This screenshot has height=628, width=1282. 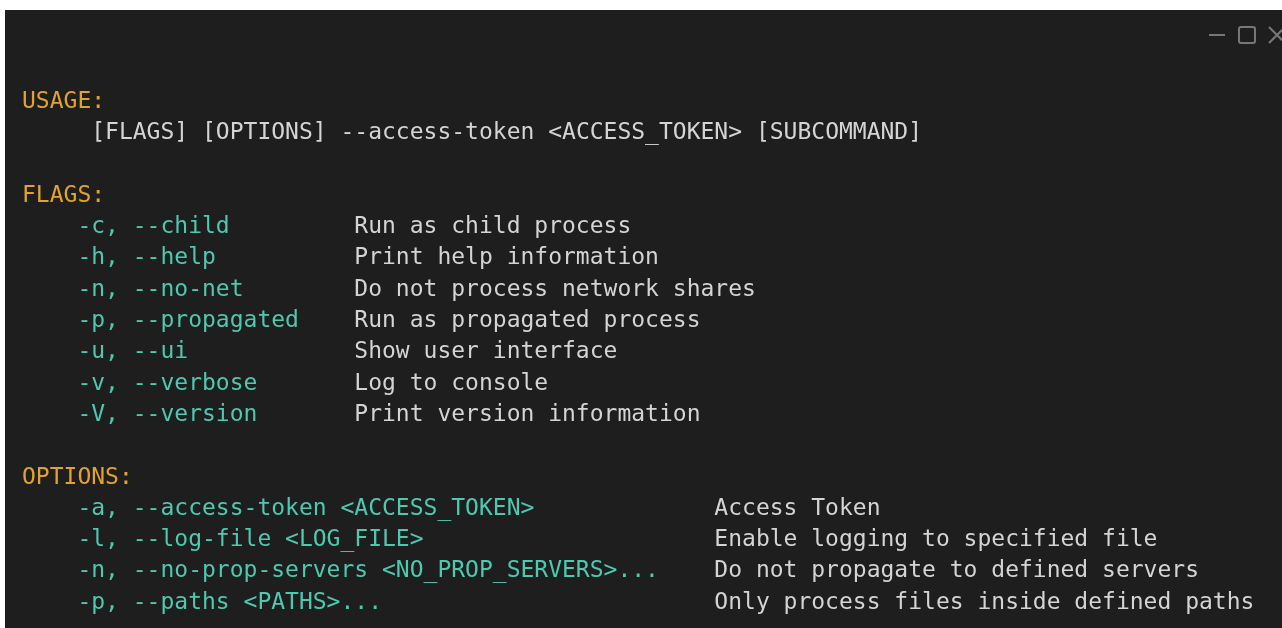 What do you see at coordinates (167, 381) in the screenshot?
I see `flag-name: -v, --verbose` at bounding box center [167, 381].